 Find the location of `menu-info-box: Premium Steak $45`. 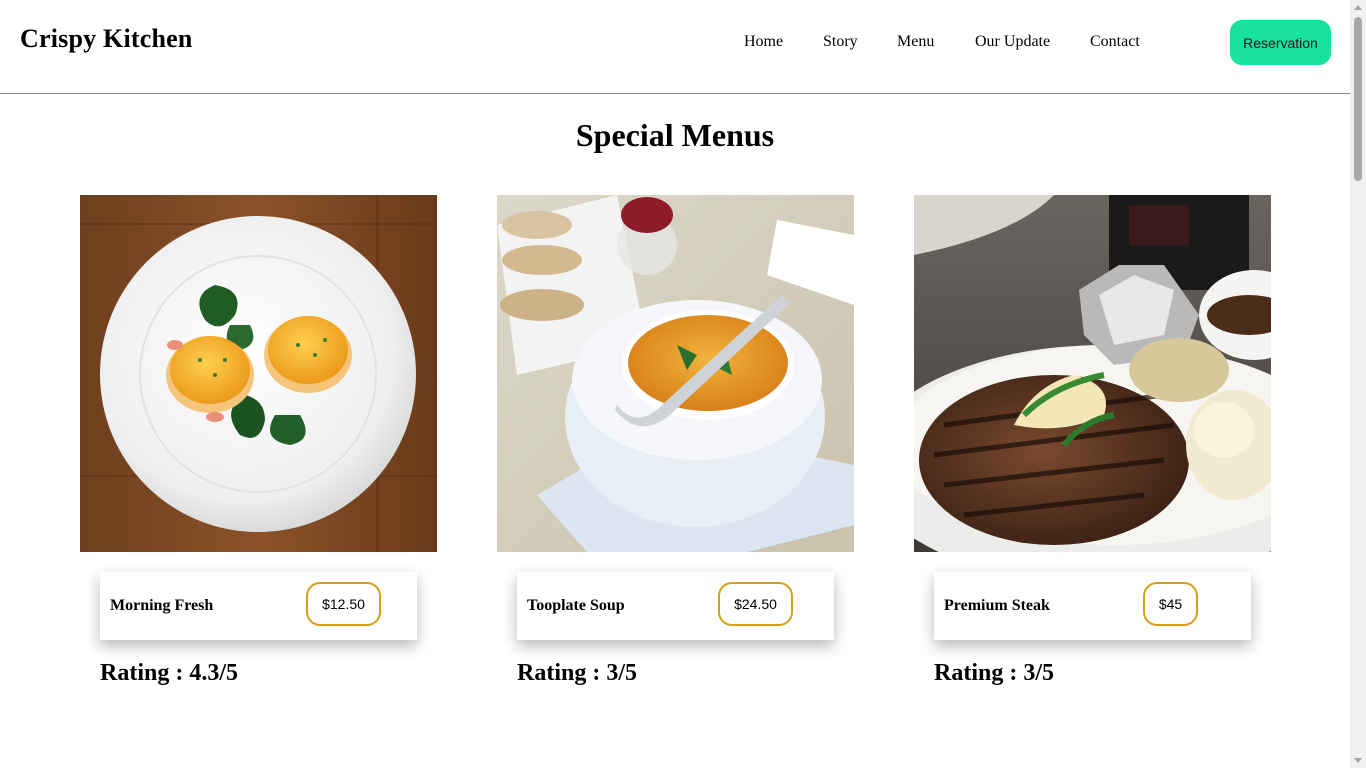

menu-info-box: Premium Steak $45 is located at coordinates (1092, 606).